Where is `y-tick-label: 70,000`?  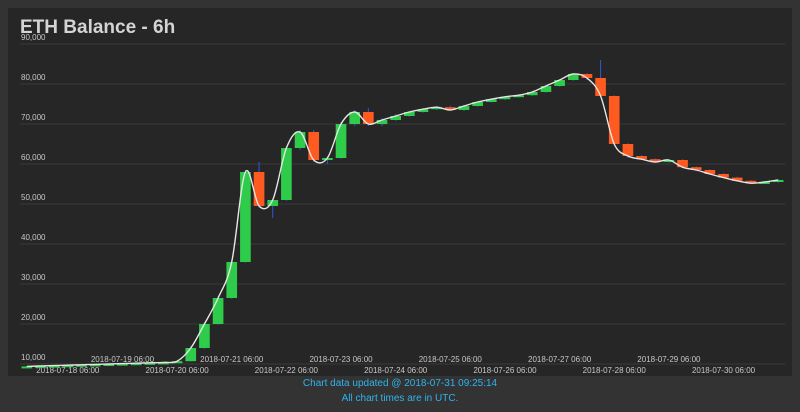 y-tick-label: 70,000 is located at coordinates (33, 117).